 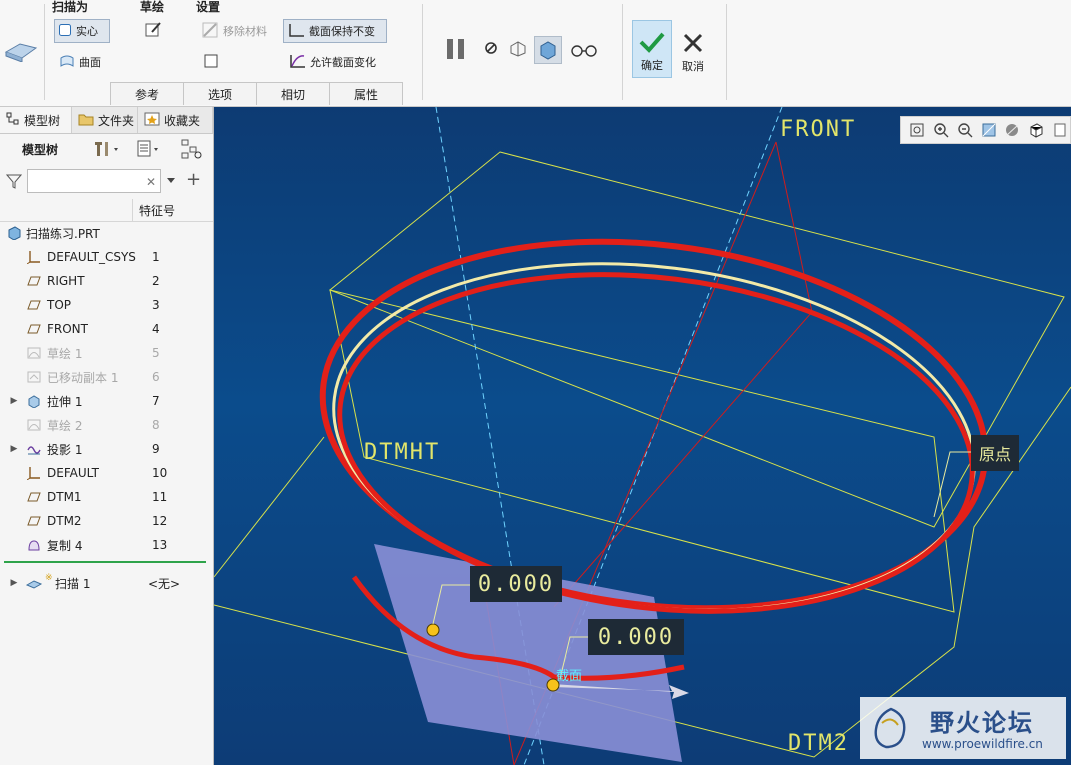 What do you see at coordinates (492, 49) in the screenshot?
I see `no-preview-icon` at bounding box center [492, 49].